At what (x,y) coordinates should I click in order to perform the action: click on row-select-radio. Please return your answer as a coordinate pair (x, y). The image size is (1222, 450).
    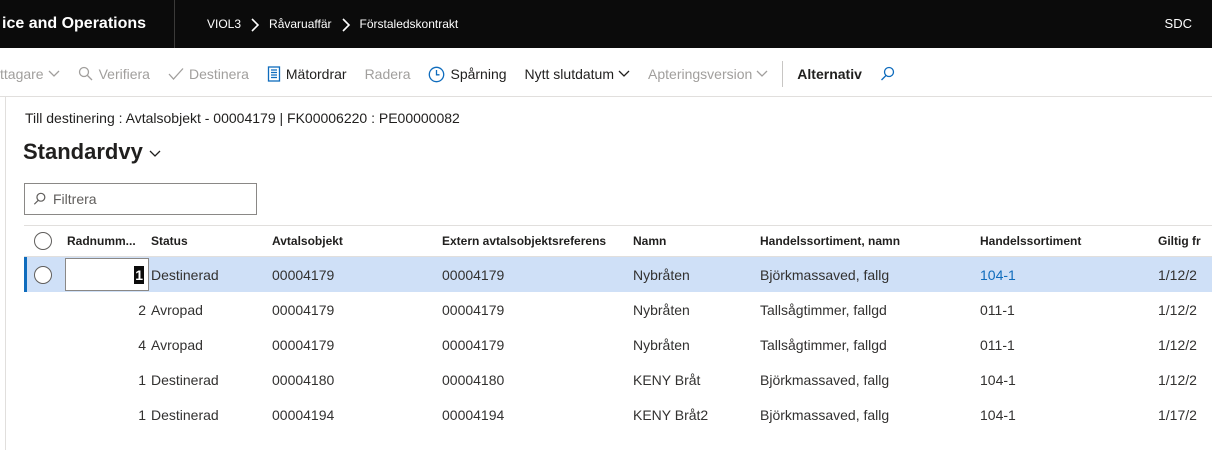
    Looking at the image, I should click on (46, 274).